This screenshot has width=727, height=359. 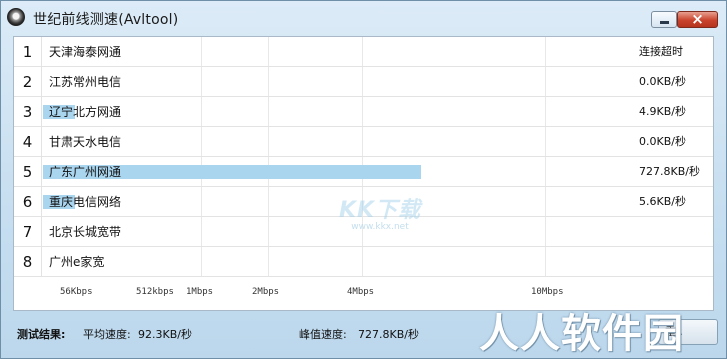 What do you see at coordinates (669, 171) in the screenshot?
I see `speed-value: 727.8KB/秒` at bounding box center [669, 171].